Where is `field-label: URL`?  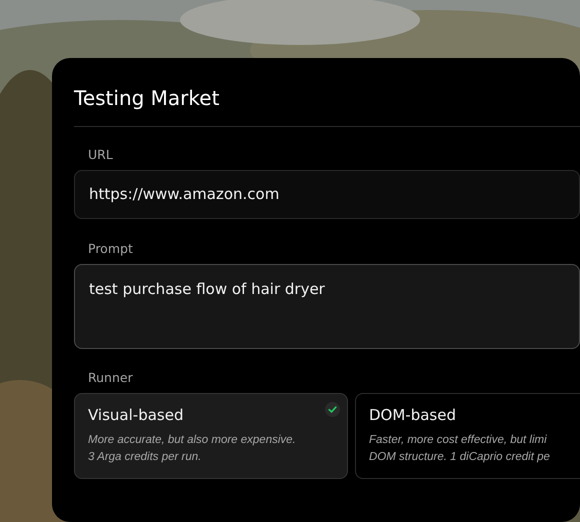 field-label: URL is located at coordinates (101, 154).